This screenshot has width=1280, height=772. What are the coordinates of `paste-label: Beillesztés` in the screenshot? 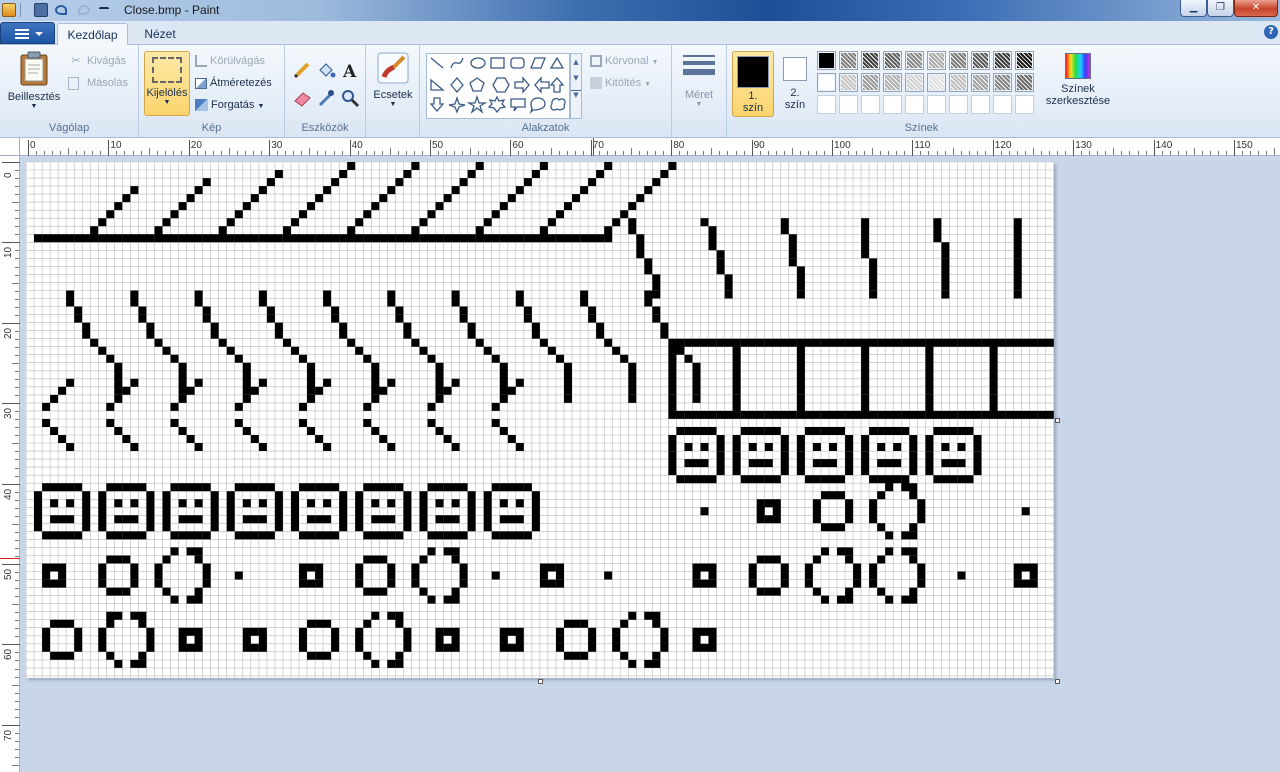 It's located at (34, 97).